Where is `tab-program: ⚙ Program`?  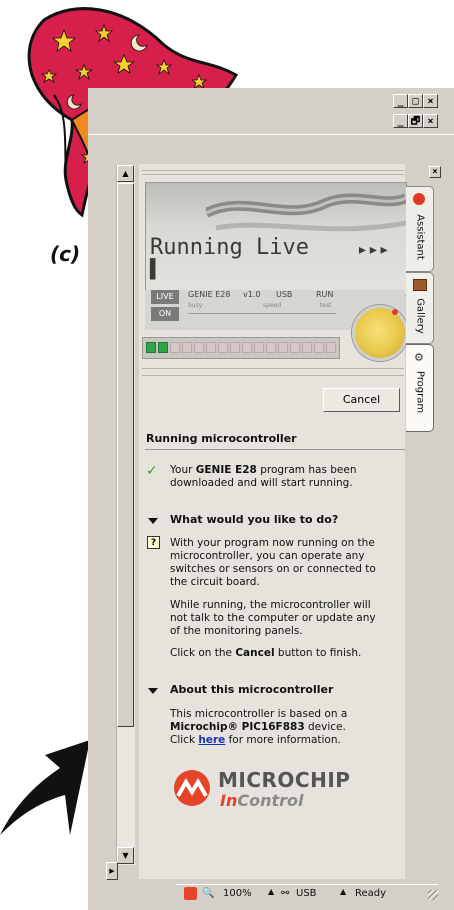
tab-program: ⚙ Program is located at coordinates (420, 388).